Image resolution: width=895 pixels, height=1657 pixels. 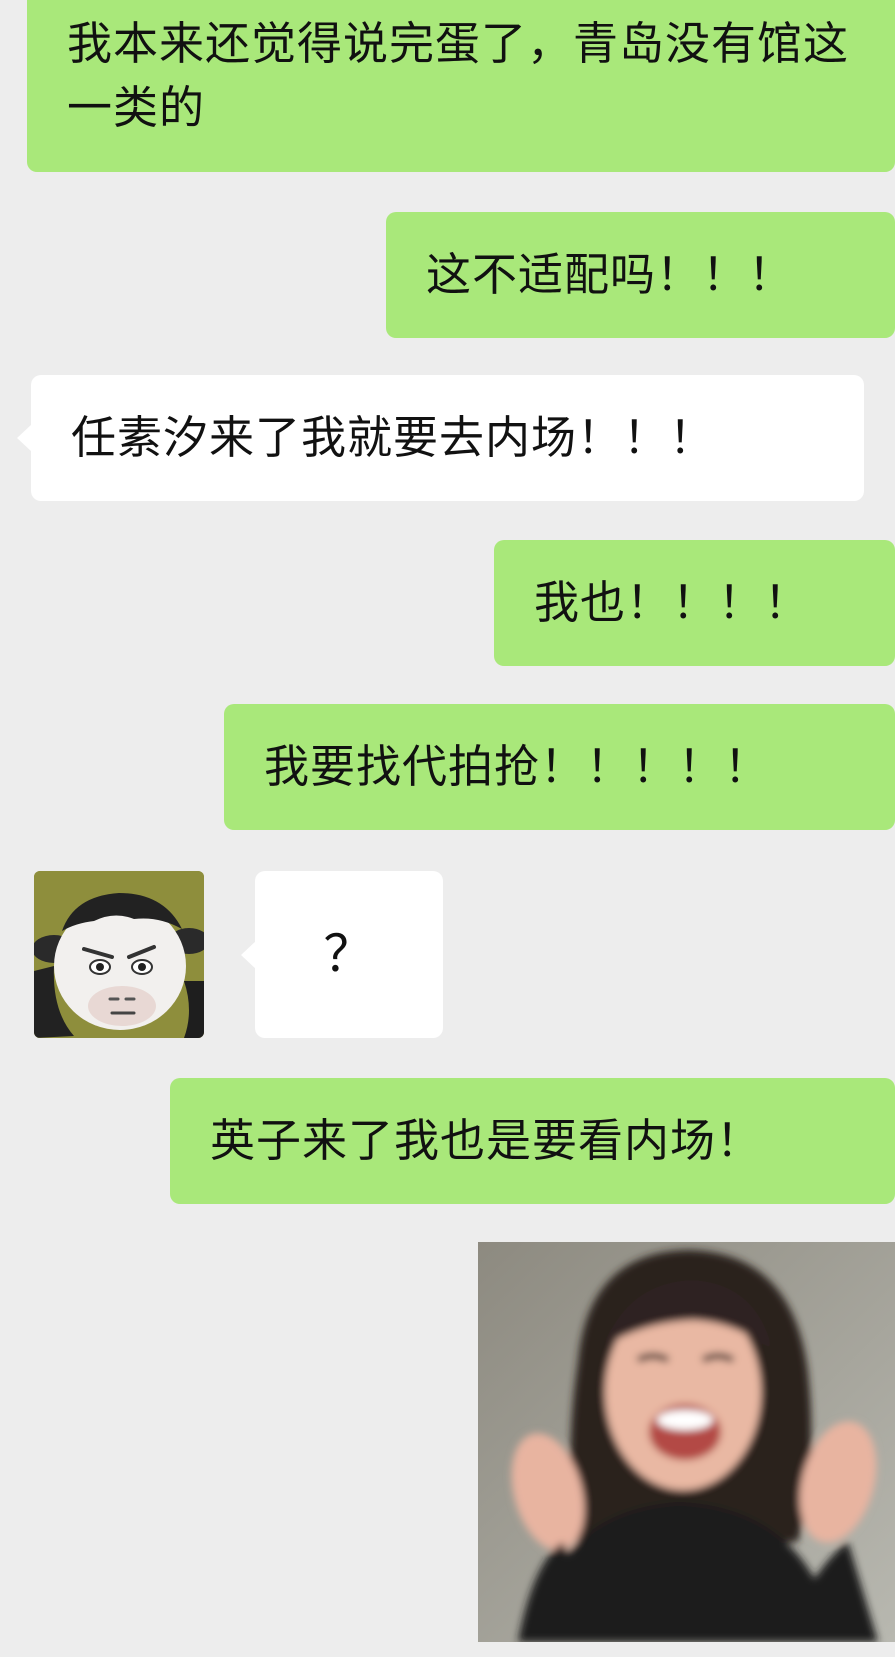 I want to click on sent-message-bubble: 我要找代拍抢！！！！！, so click(x=559, y=767).